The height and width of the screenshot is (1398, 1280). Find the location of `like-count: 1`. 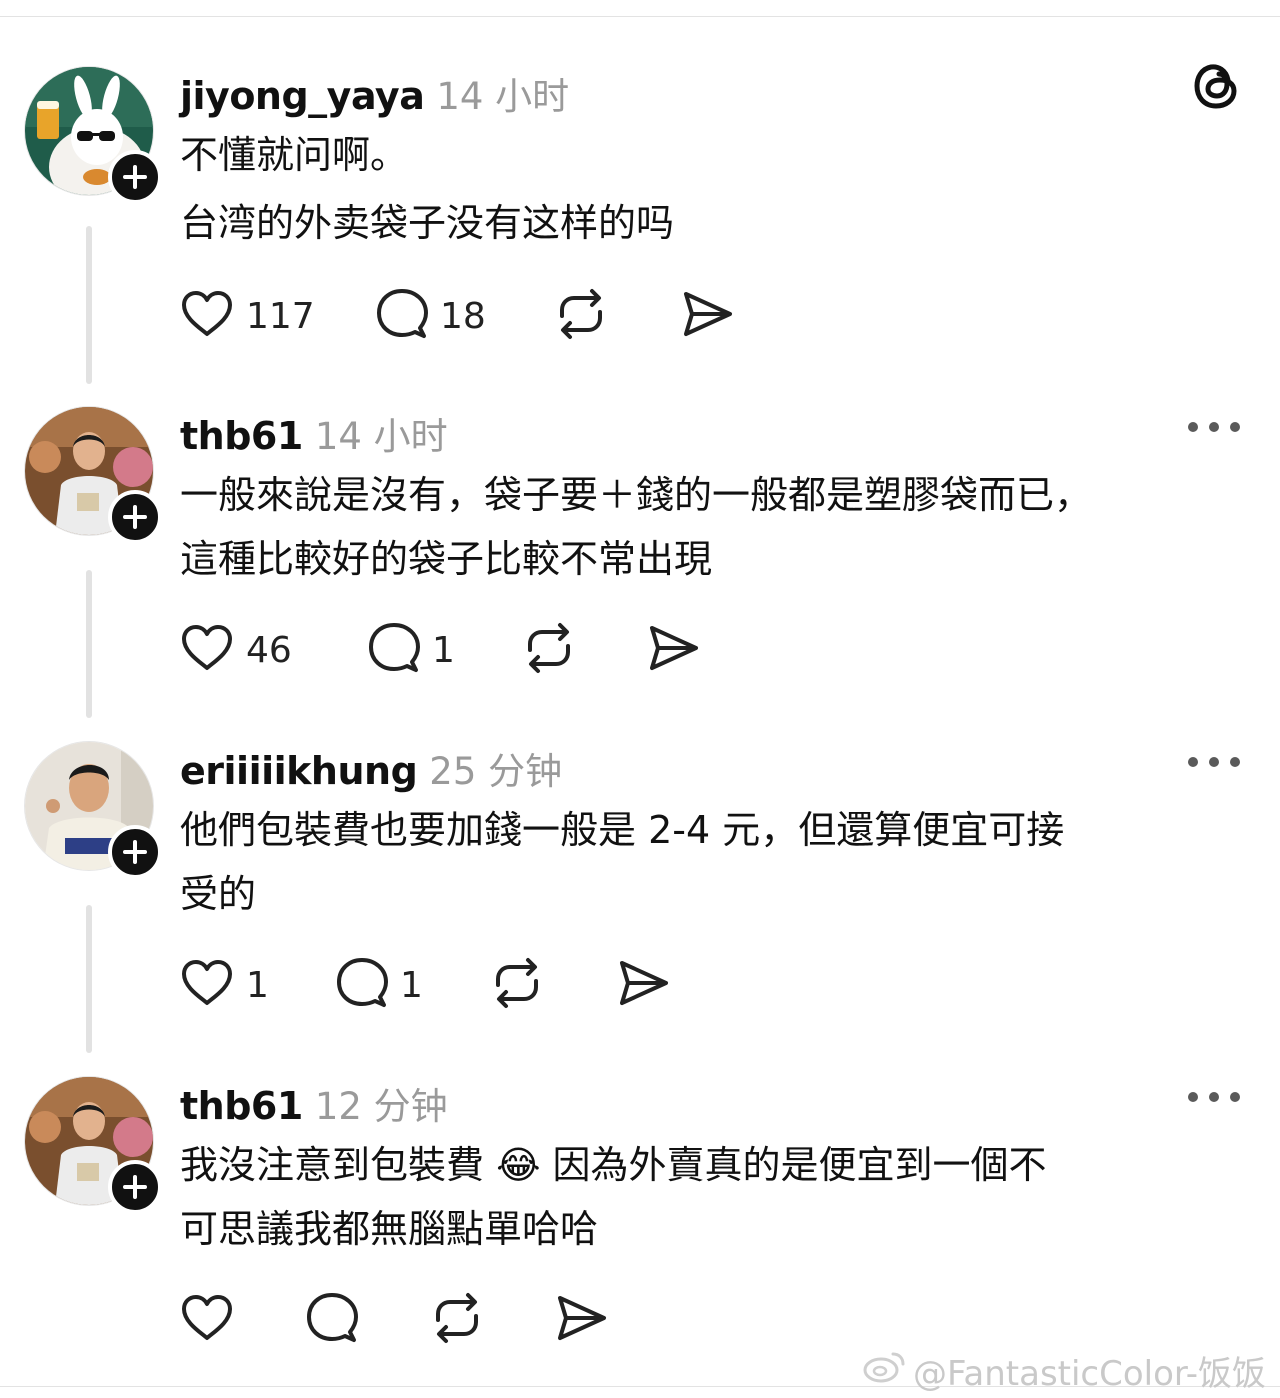

like-count: 1 is located at coordinates (257, 985).